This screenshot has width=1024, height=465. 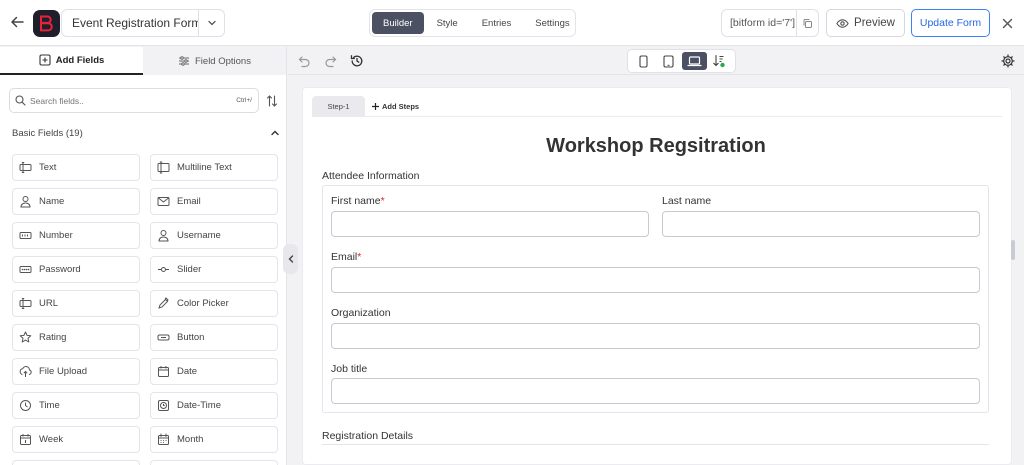 I want to click on search-input, so click(x=131, y=100).